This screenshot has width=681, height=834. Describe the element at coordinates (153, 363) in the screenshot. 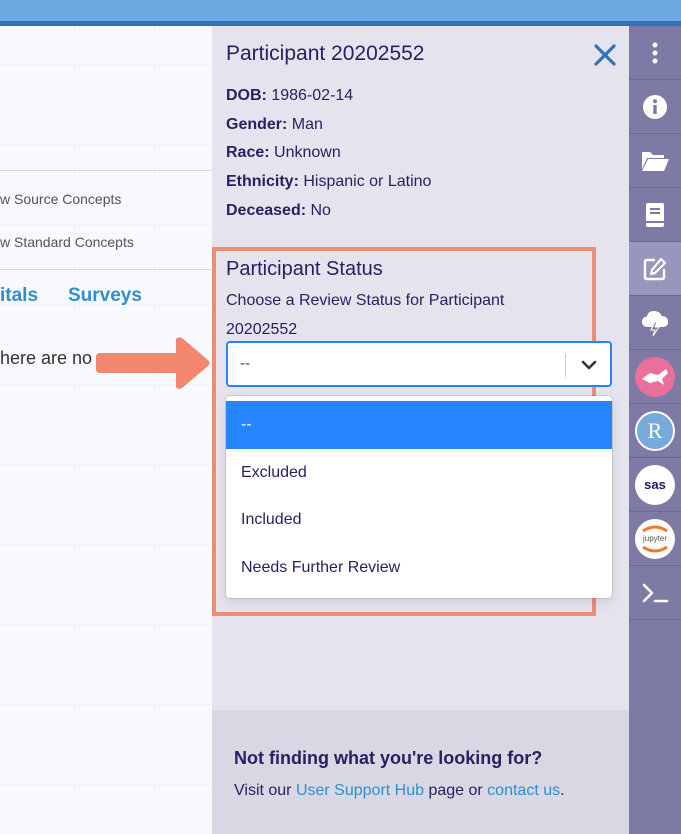

I see `pointer-arrow-icon` at that location.